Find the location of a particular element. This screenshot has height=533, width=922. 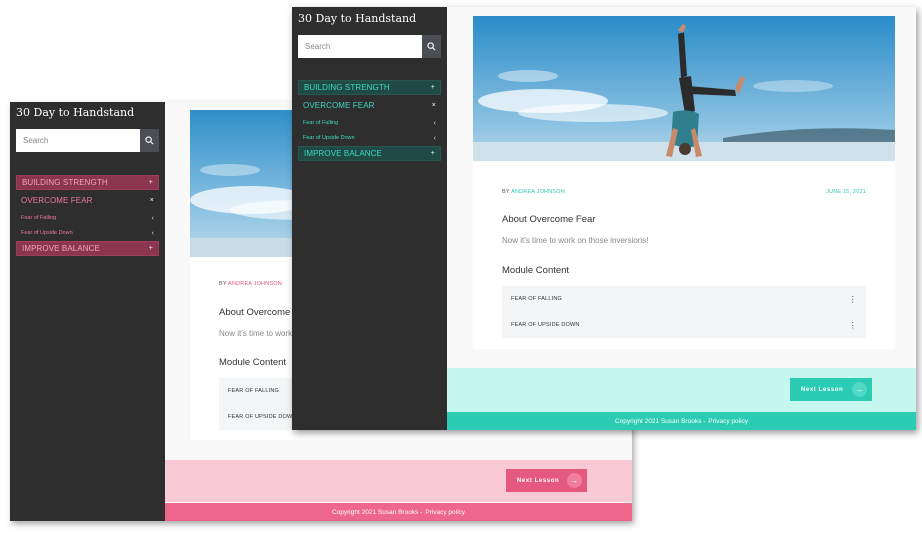

hero-image is located at coordinates (684, 88).